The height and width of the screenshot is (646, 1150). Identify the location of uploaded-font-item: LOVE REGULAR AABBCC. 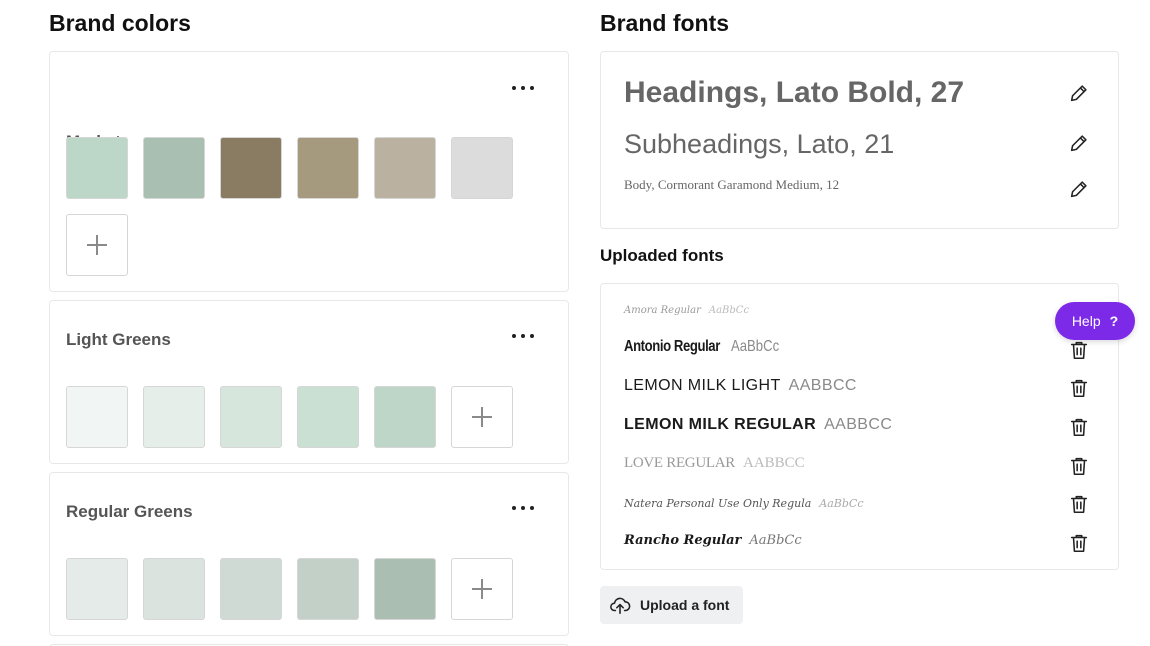
(714, 463).